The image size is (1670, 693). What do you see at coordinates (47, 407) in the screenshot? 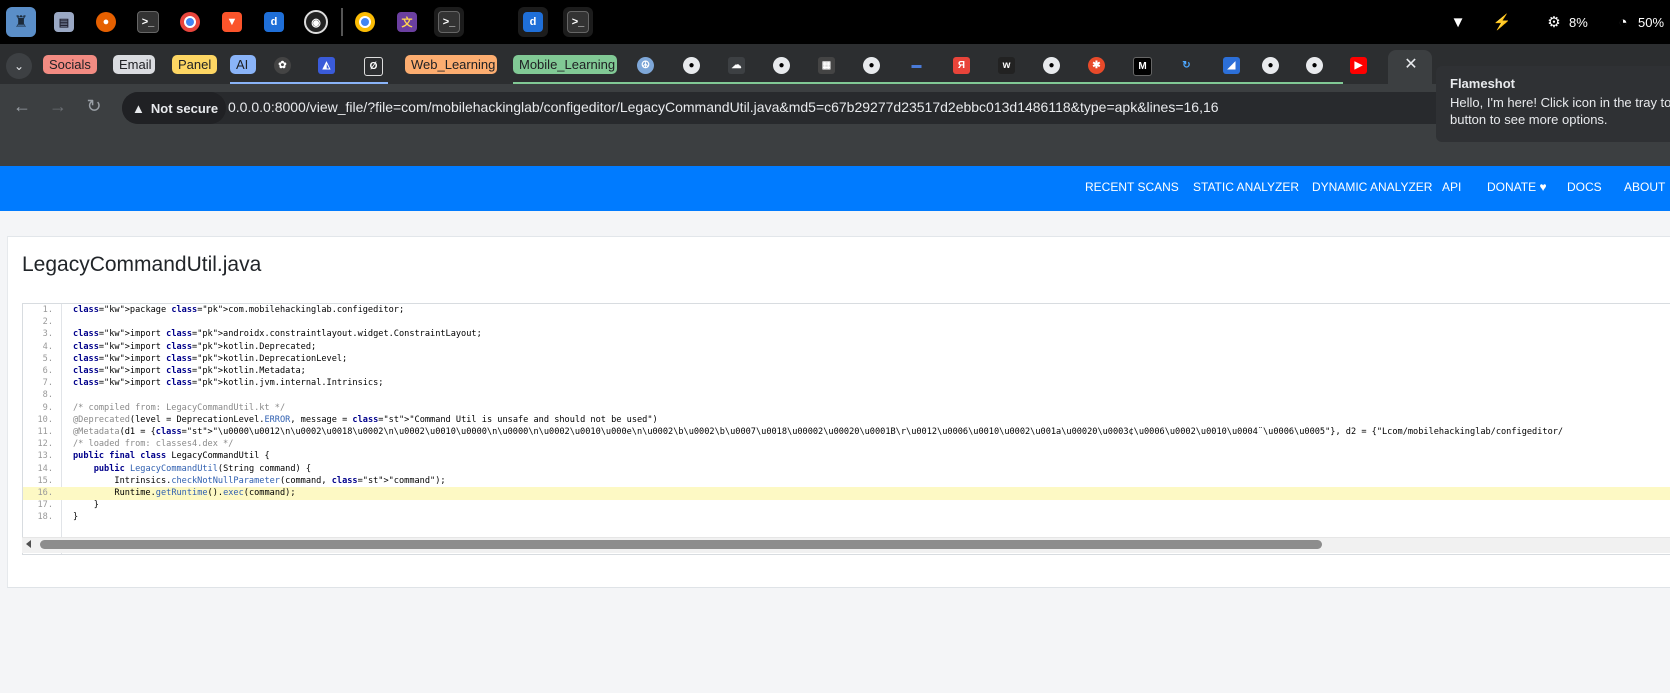
I see `line-number: 9.` at bounding box center [47, 407].